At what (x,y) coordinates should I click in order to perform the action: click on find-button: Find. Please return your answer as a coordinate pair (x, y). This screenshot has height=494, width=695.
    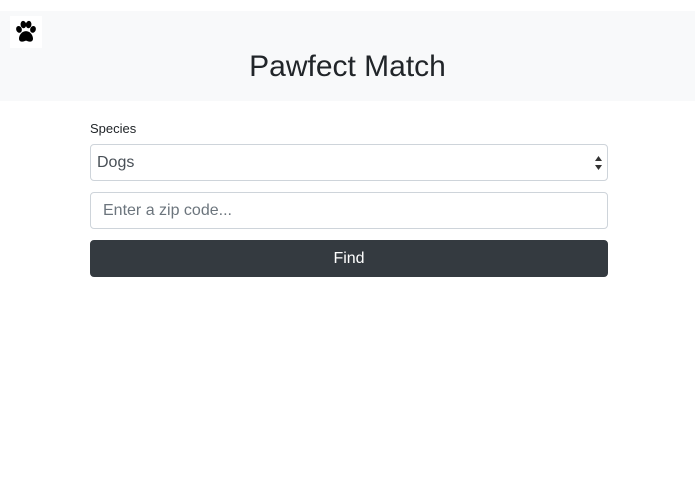
    Looking at the image, I should click on (349, 258).